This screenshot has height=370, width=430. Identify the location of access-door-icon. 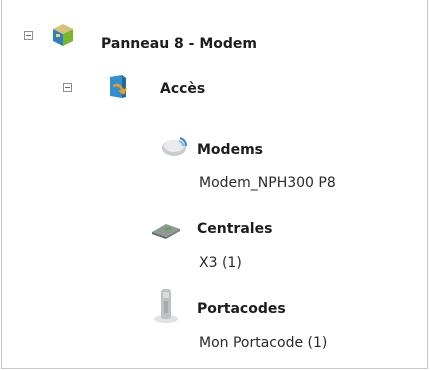
(118, 86).